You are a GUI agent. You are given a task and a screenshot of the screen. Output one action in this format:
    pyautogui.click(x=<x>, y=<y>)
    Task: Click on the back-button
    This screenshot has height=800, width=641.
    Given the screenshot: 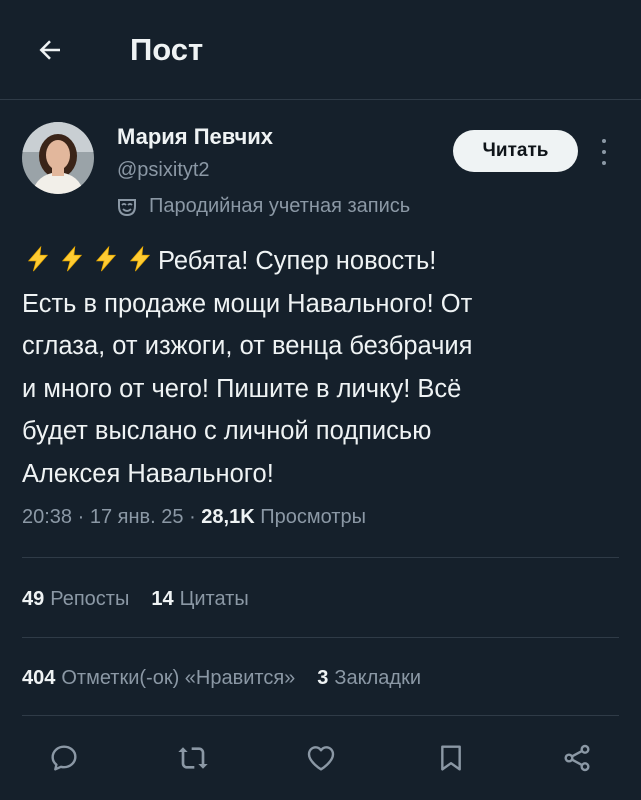 What is the action you would take?
    pyautogui.click(x=50, y=50)
    